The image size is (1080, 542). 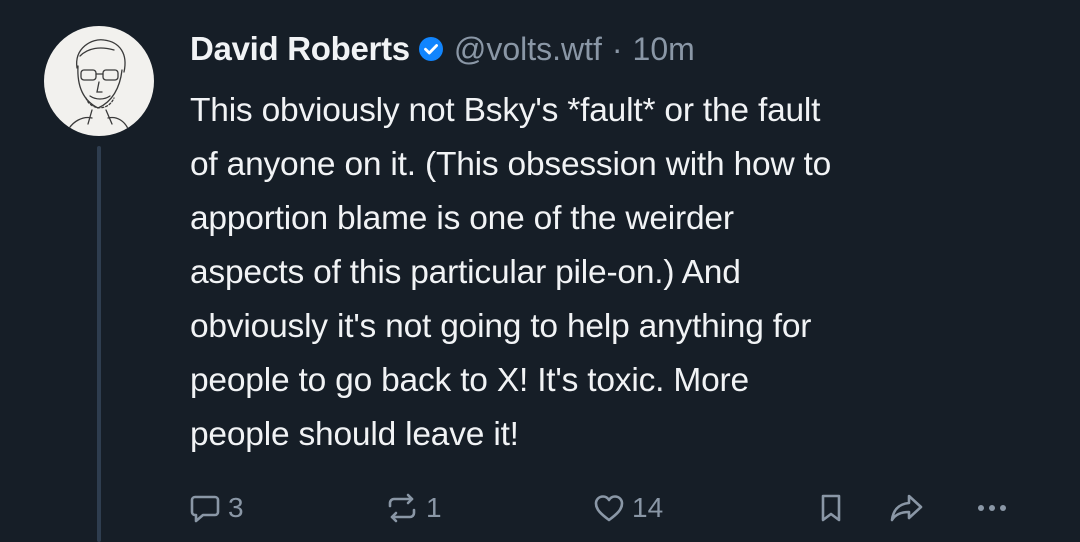 I want to click on post-actions: 3 1 14, so click(x=608, y=508).